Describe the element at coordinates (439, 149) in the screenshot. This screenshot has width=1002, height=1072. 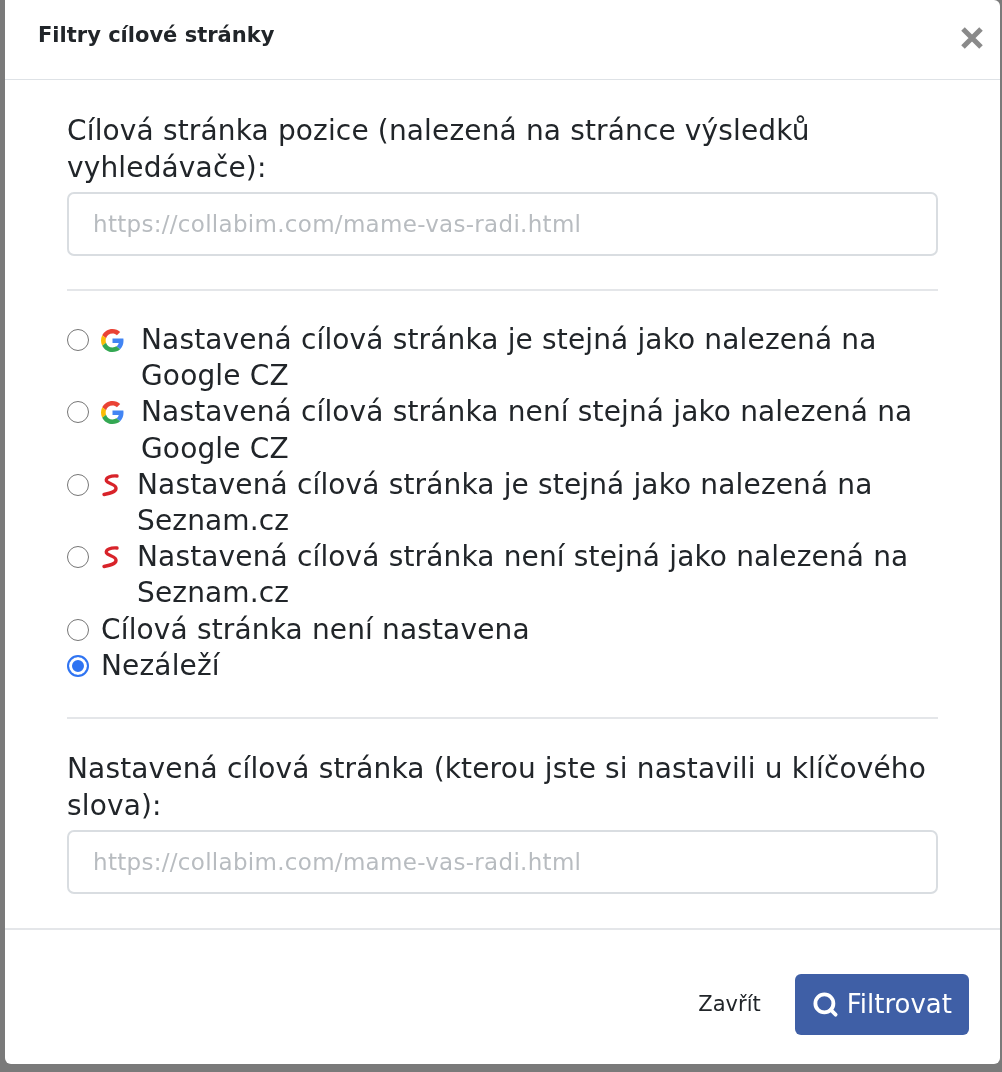
I see `field-label: Cílová stránka pozice (nalezená na stránce výsledků vyhledávače):` at that location.